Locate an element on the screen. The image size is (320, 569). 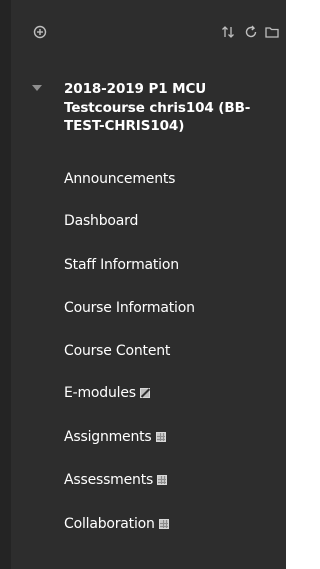
menu-item-label: Course Content is located at coordinates (117, 351).